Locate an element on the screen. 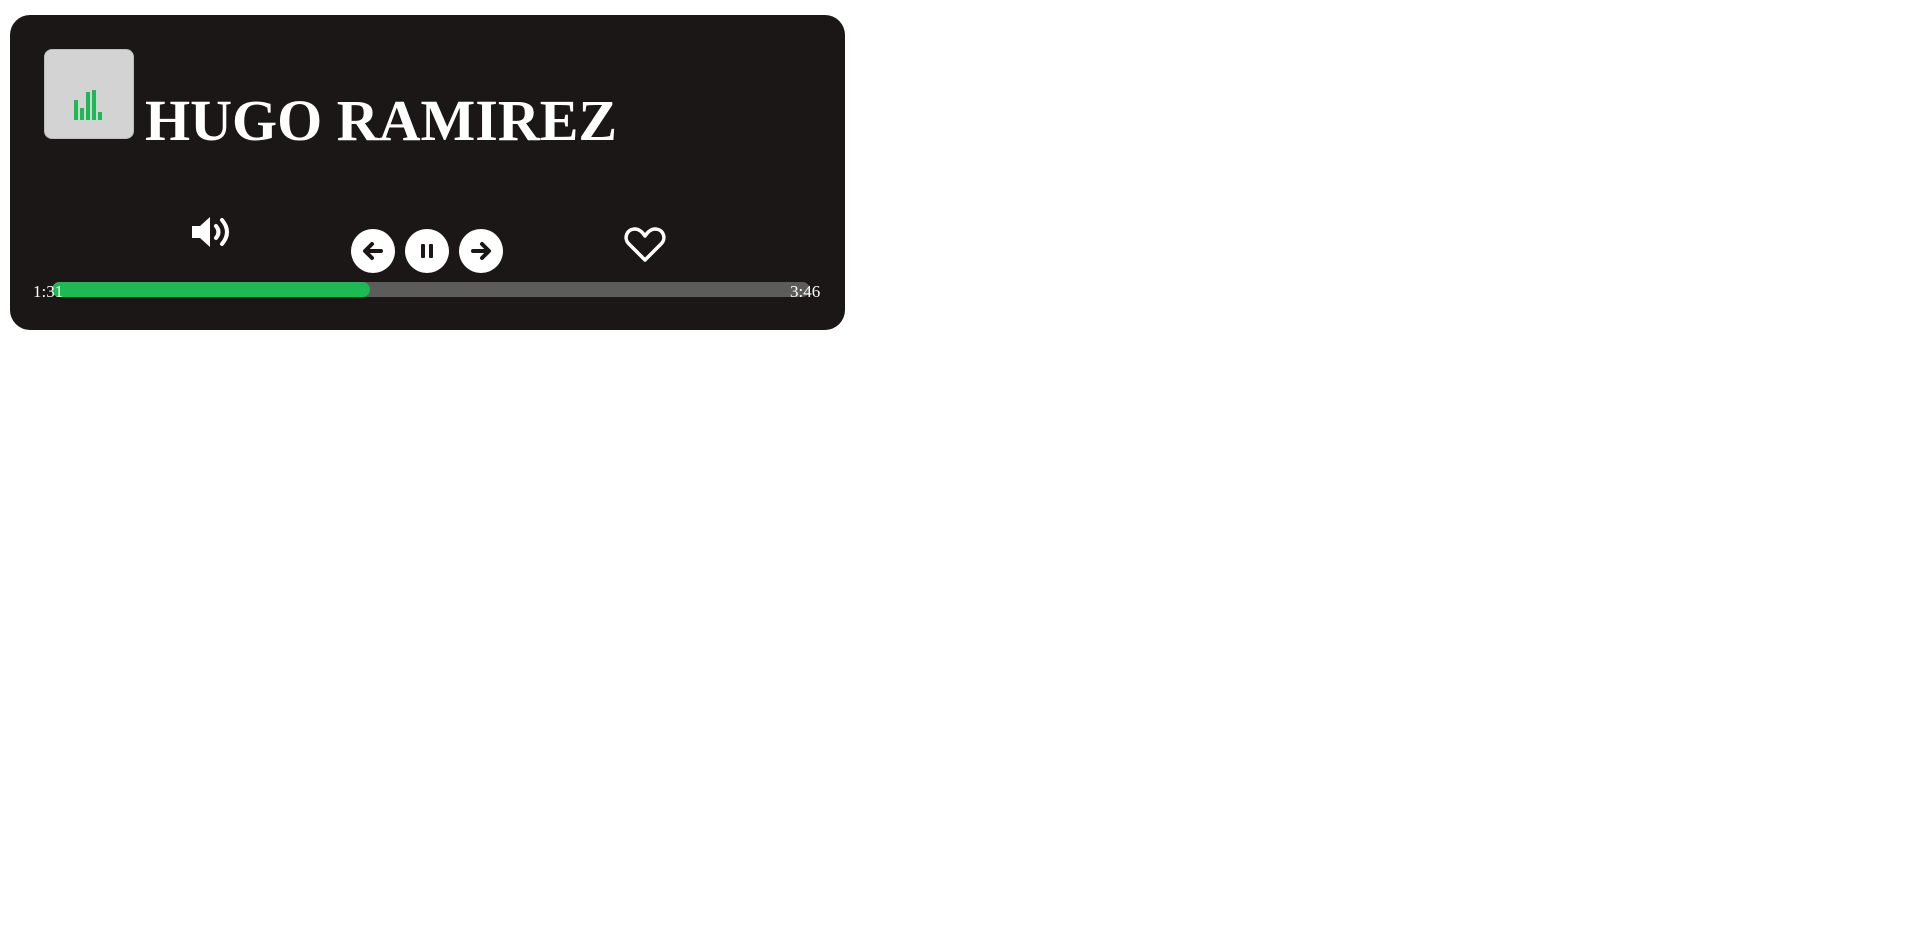 The width and height of the screenshot is (1910, 931). album-art is located at coordinates (89, 94).